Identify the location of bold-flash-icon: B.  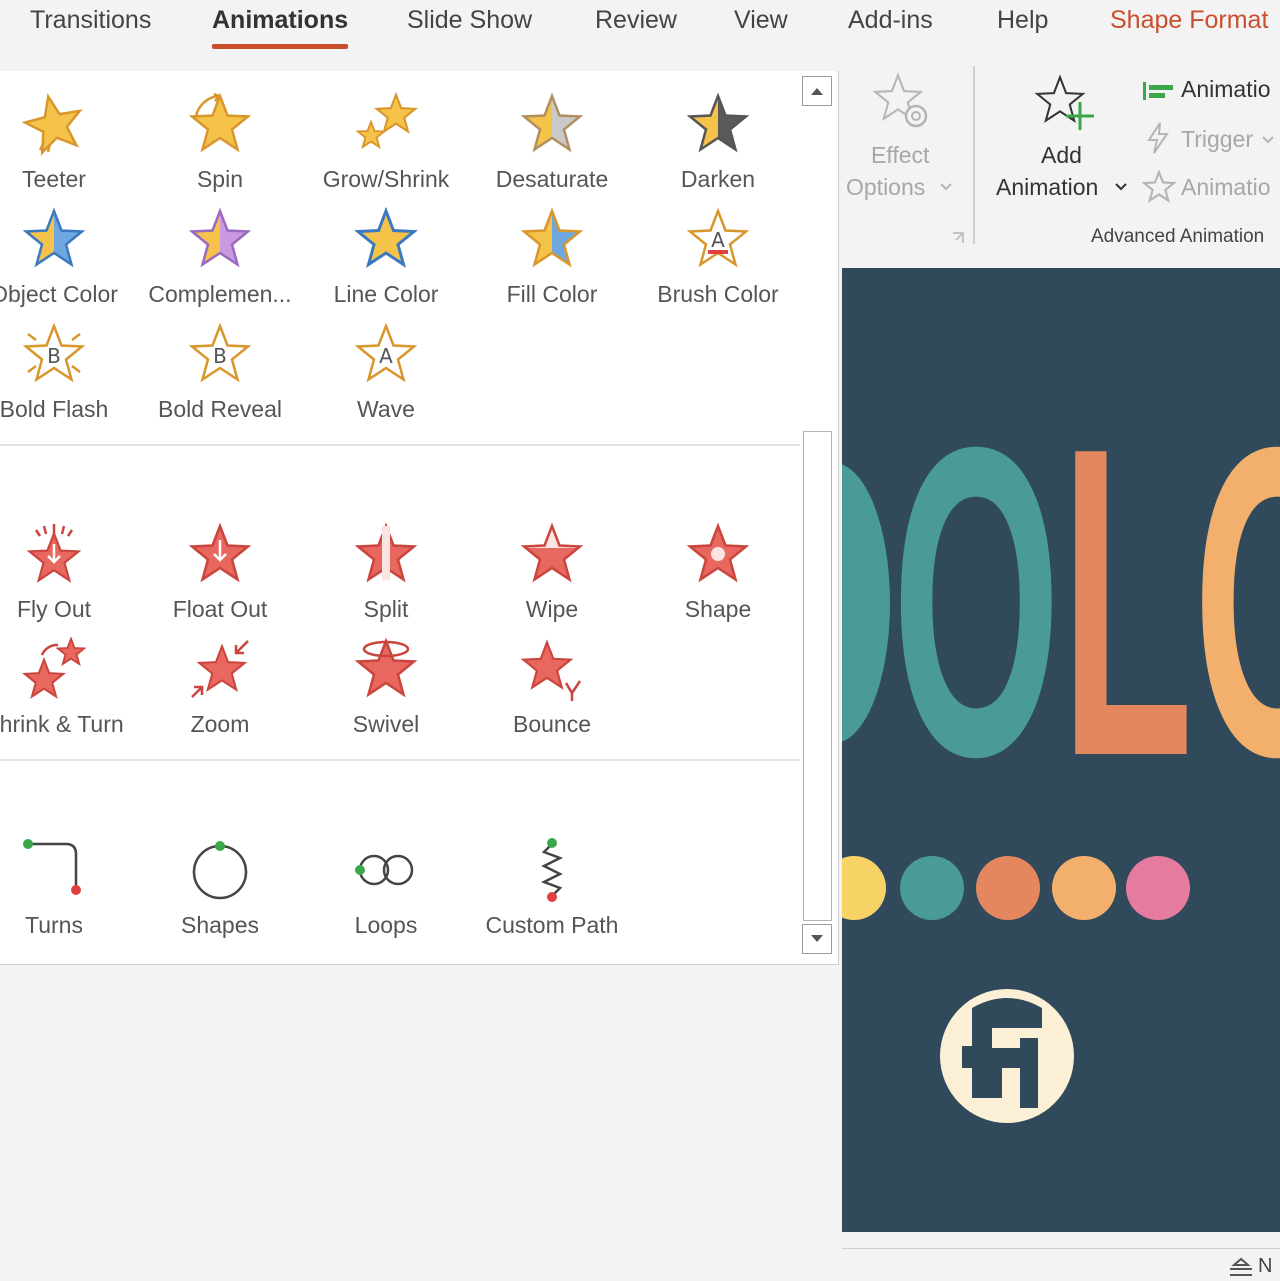
(54, 354).